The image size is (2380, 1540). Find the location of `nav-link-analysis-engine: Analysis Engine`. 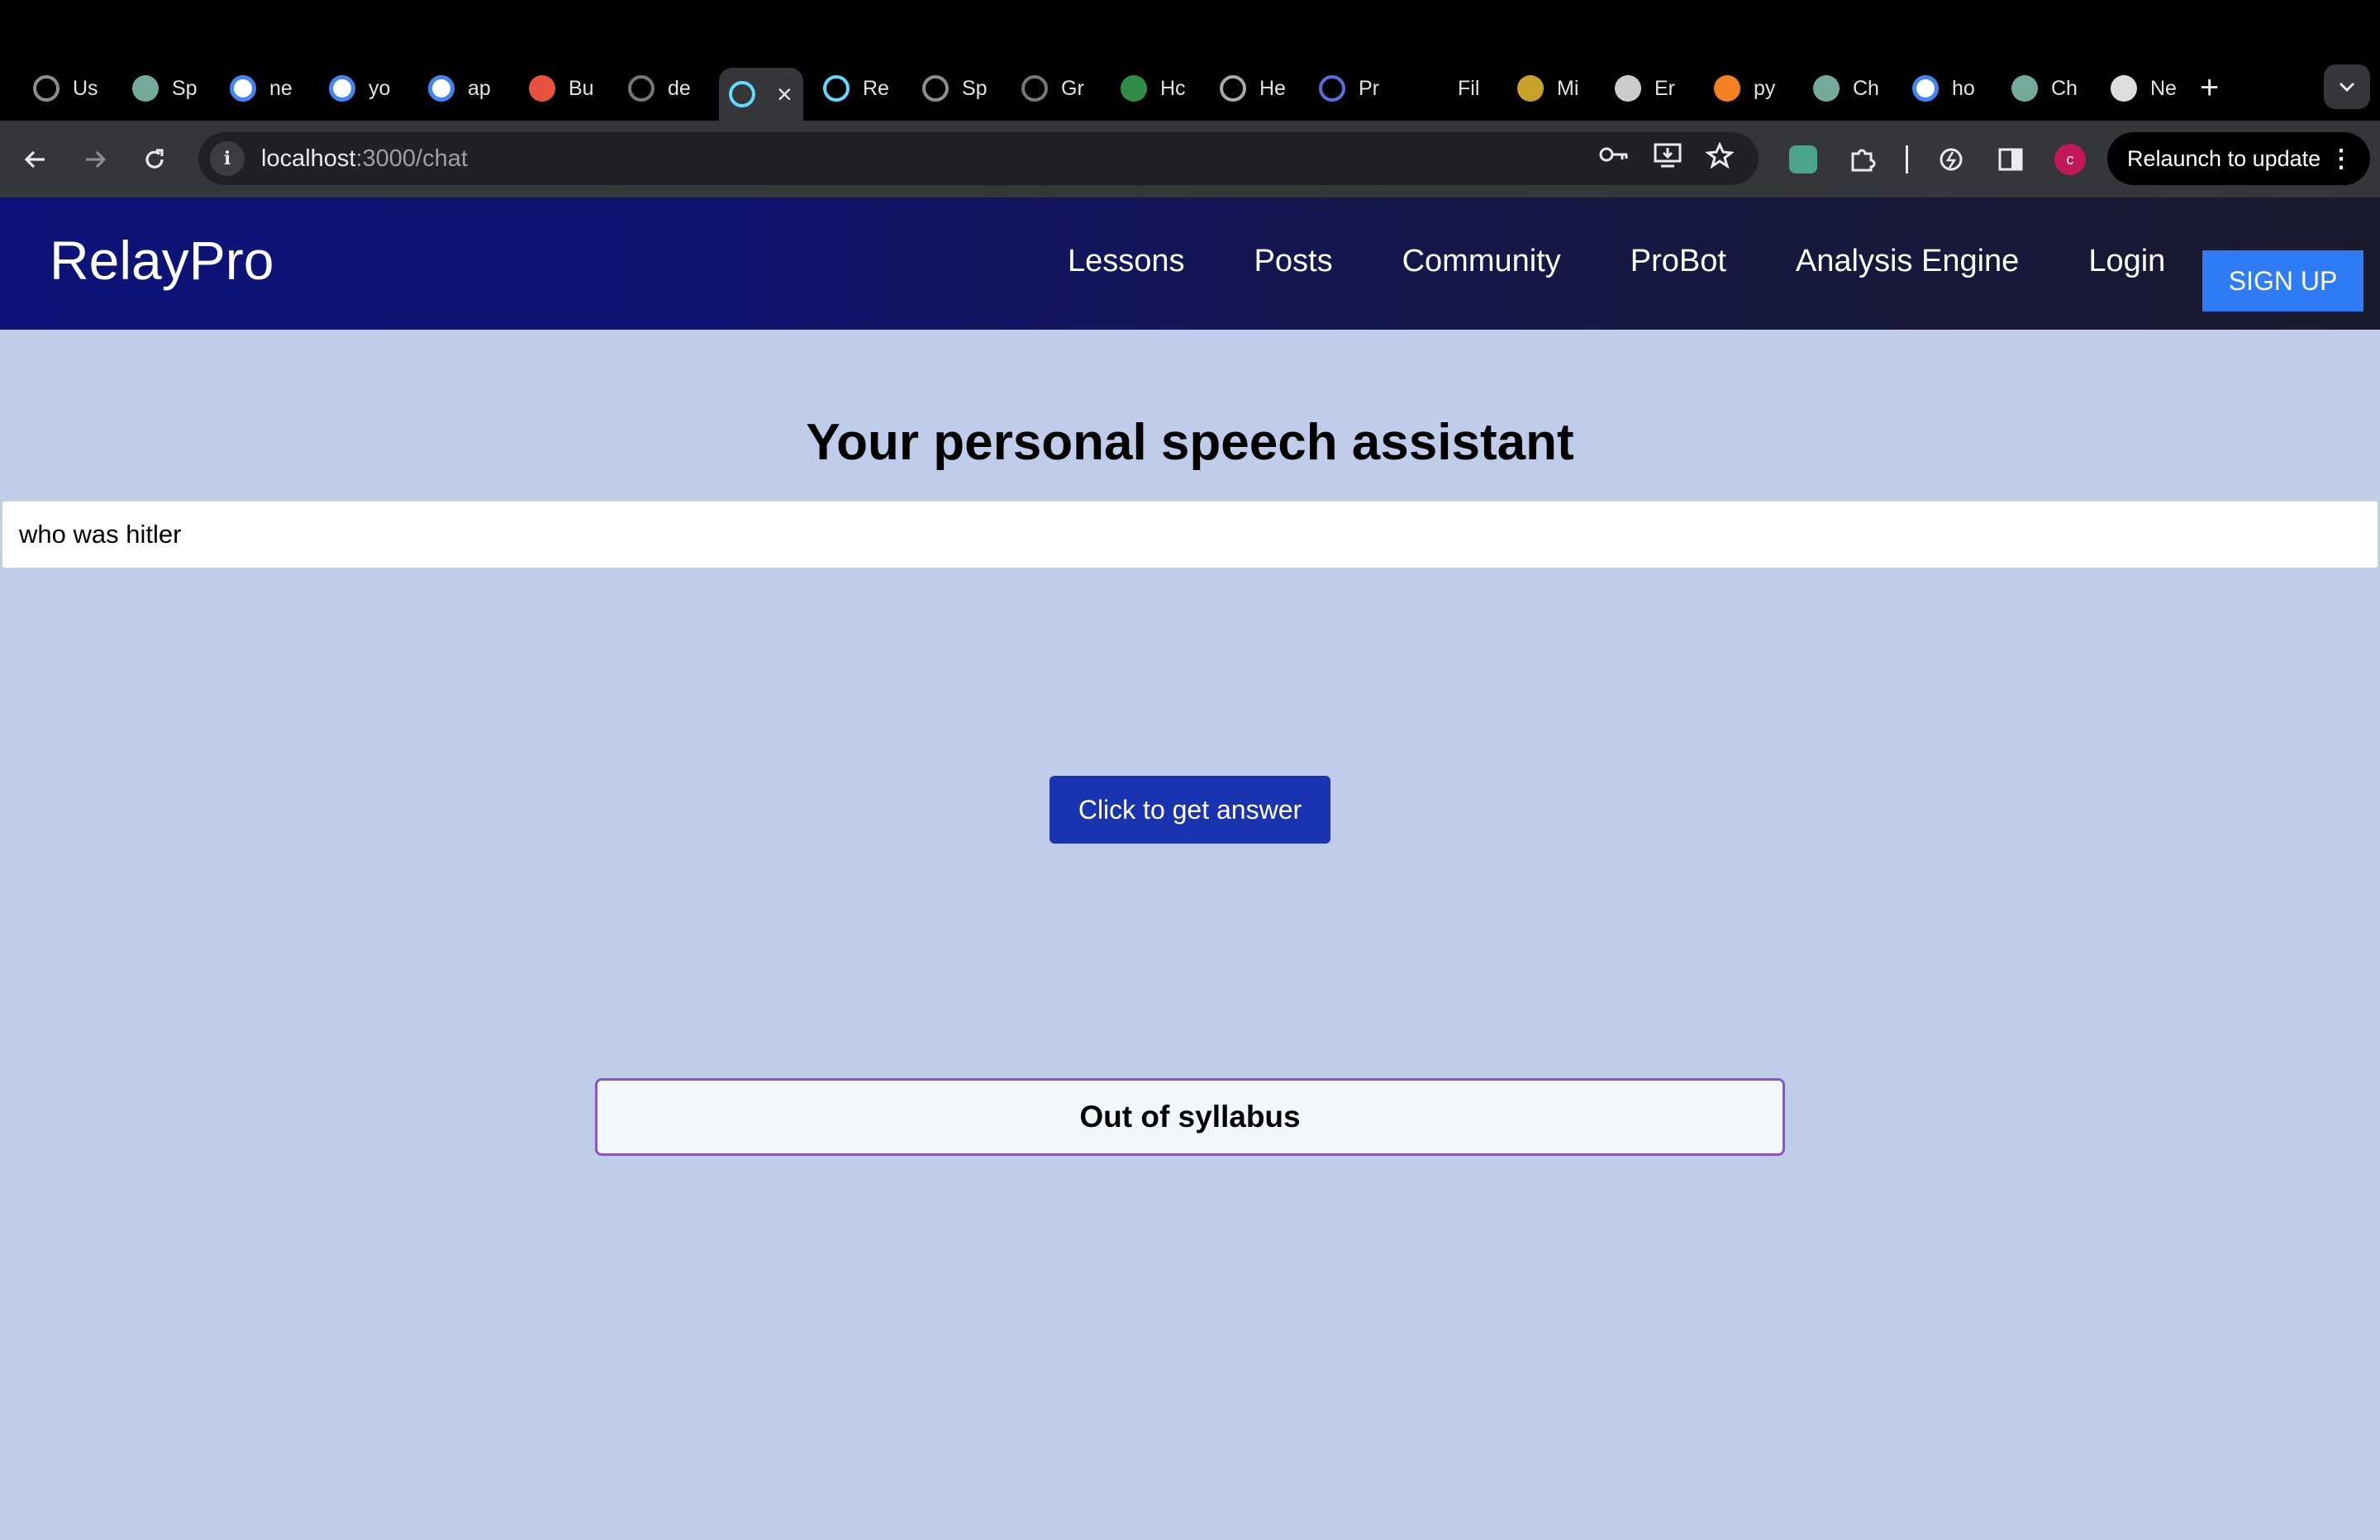

nav-link-analysis-engine: Analysis Engine is located at coordinates (1907, 261).